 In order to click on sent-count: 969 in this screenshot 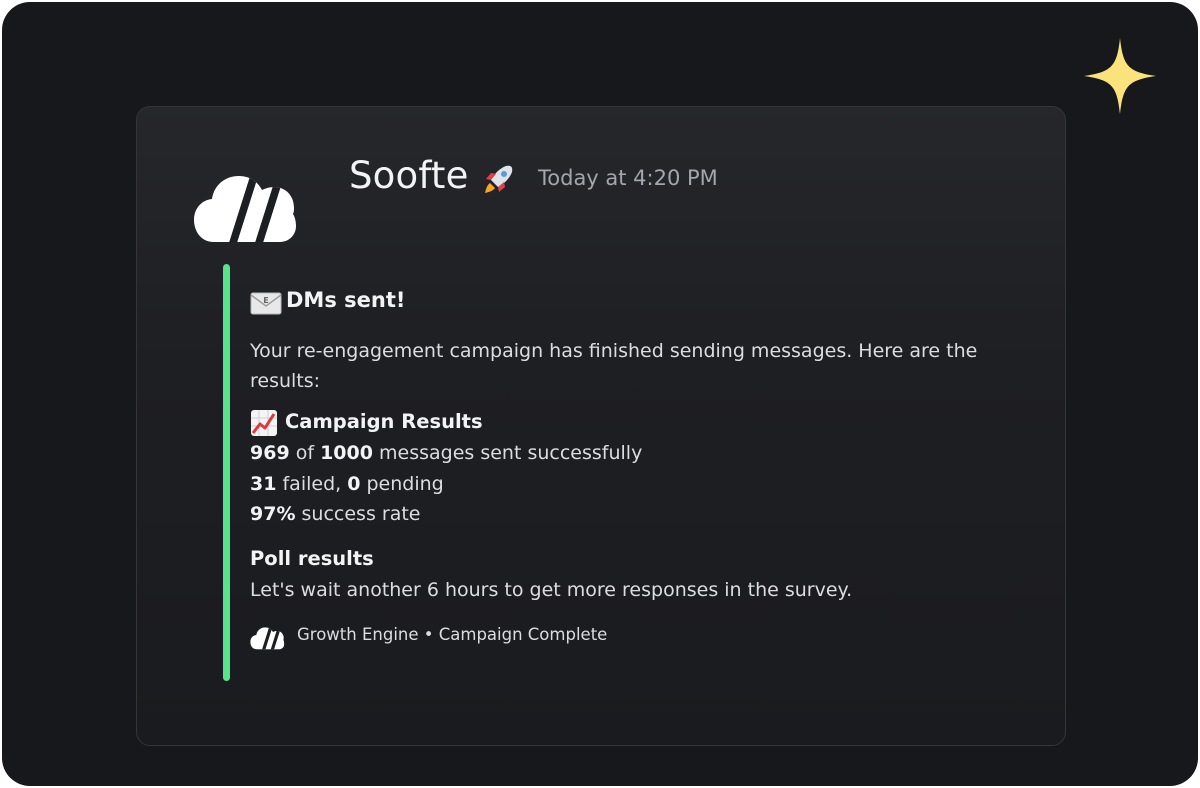, I will do `click(270, 453)`.